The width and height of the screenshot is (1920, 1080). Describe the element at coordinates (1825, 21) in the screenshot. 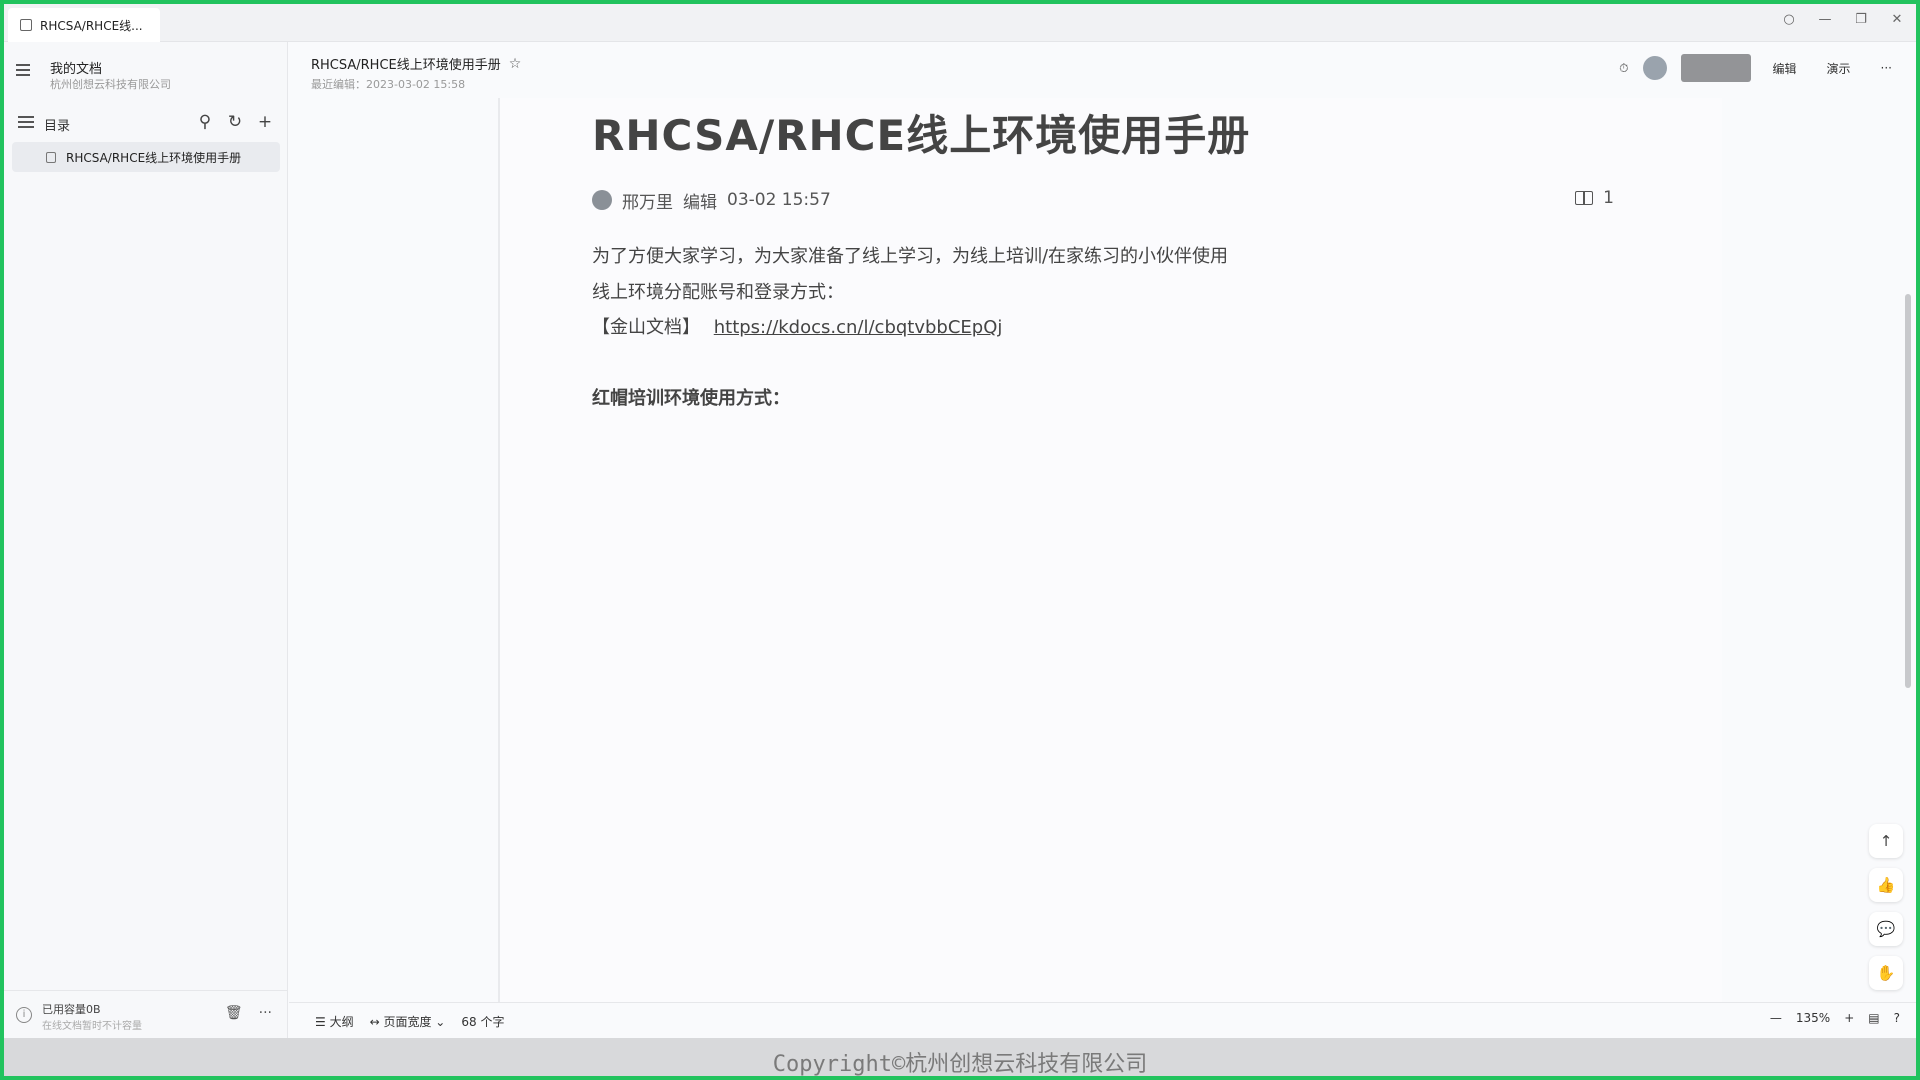

I see `minimize-button: —` at that location.